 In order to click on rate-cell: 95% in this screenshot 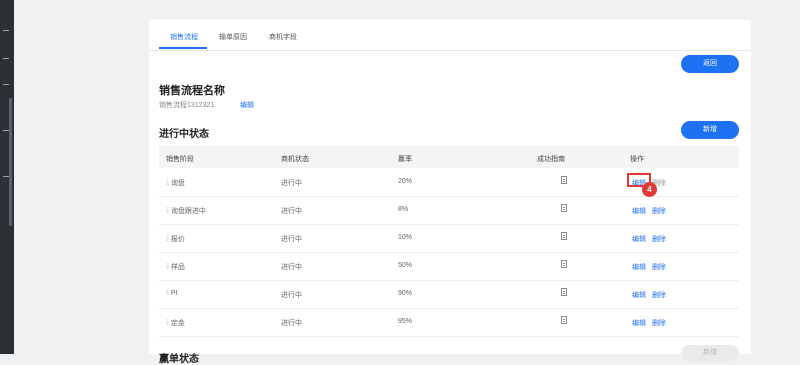, I will do `click(405, 321)`.